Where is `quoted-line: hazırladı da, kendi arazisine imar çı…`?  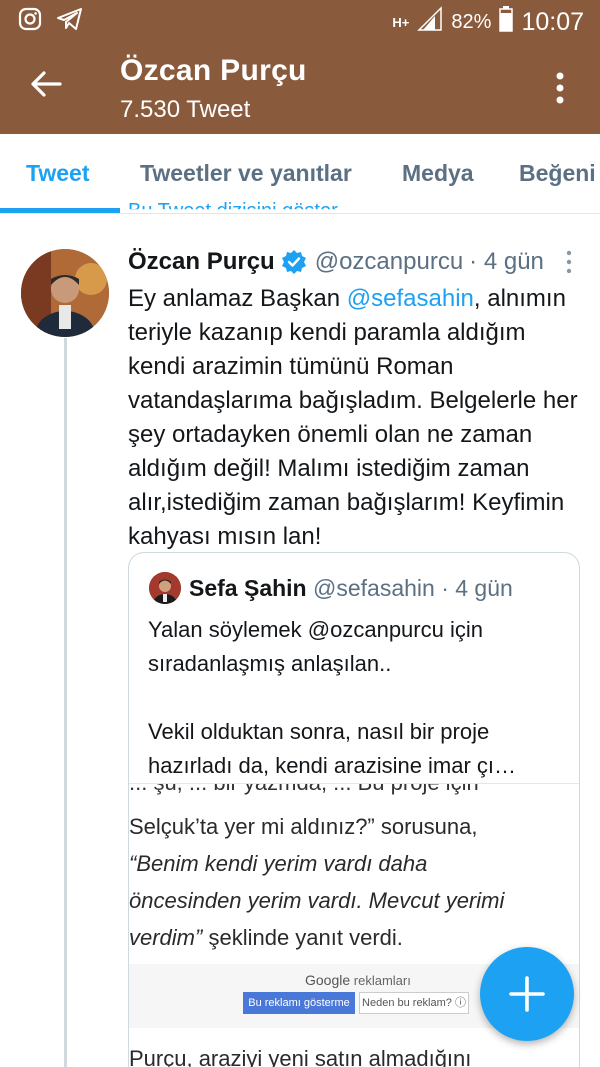
quoted-line: hazırladı da, kendi arazisine imar çı… is located at coordinates (332, 765).